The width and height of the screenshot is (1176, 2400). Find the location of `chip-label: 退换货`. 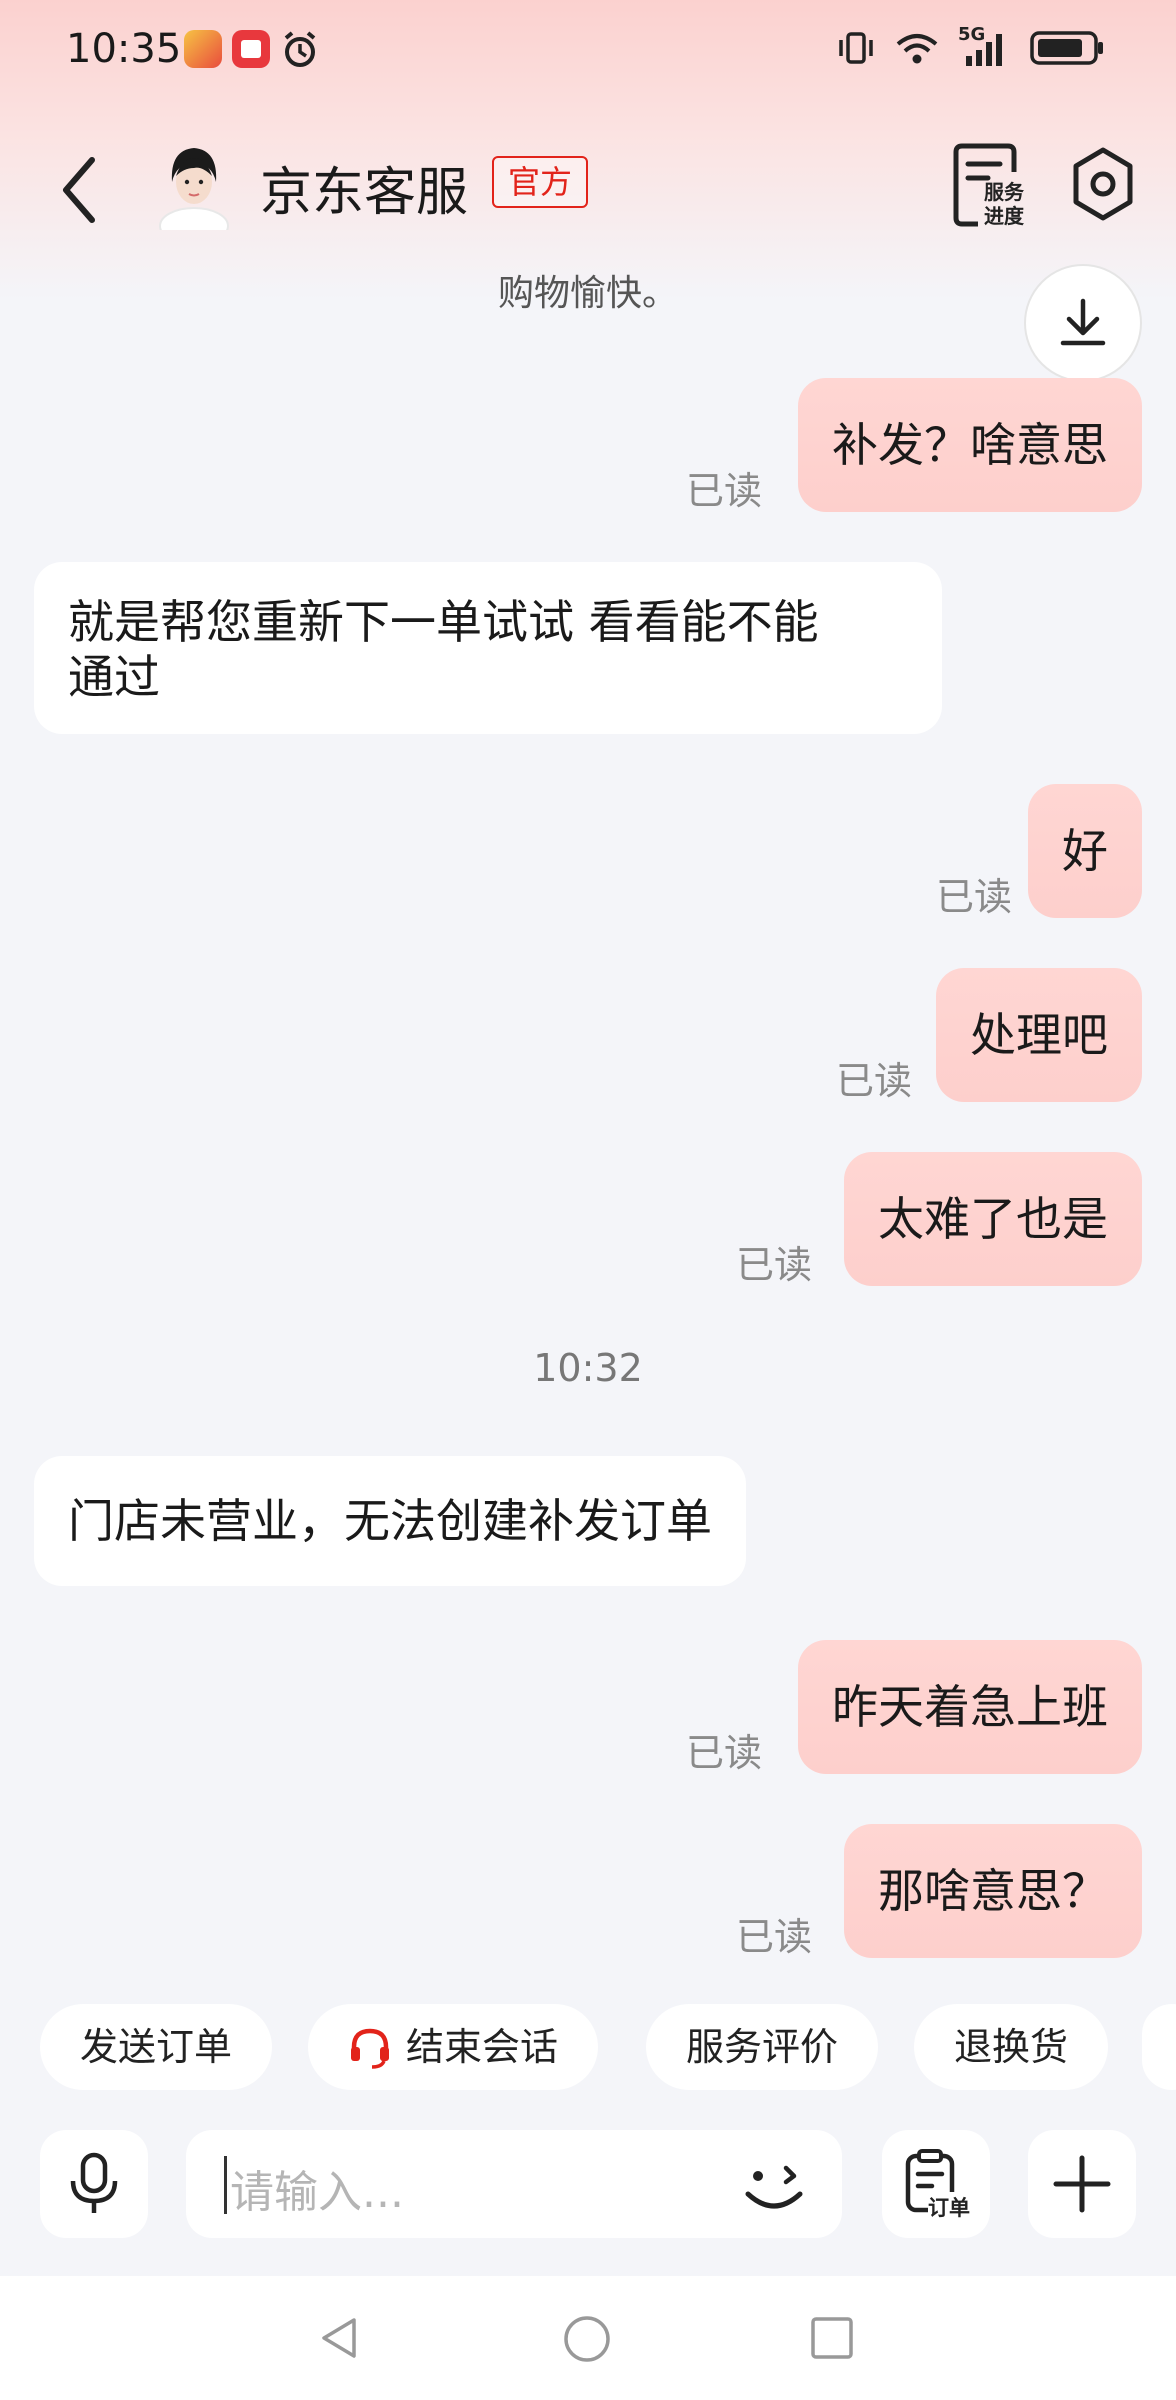

chip-label: 退换货 is located at coordinates (1011, 2047).